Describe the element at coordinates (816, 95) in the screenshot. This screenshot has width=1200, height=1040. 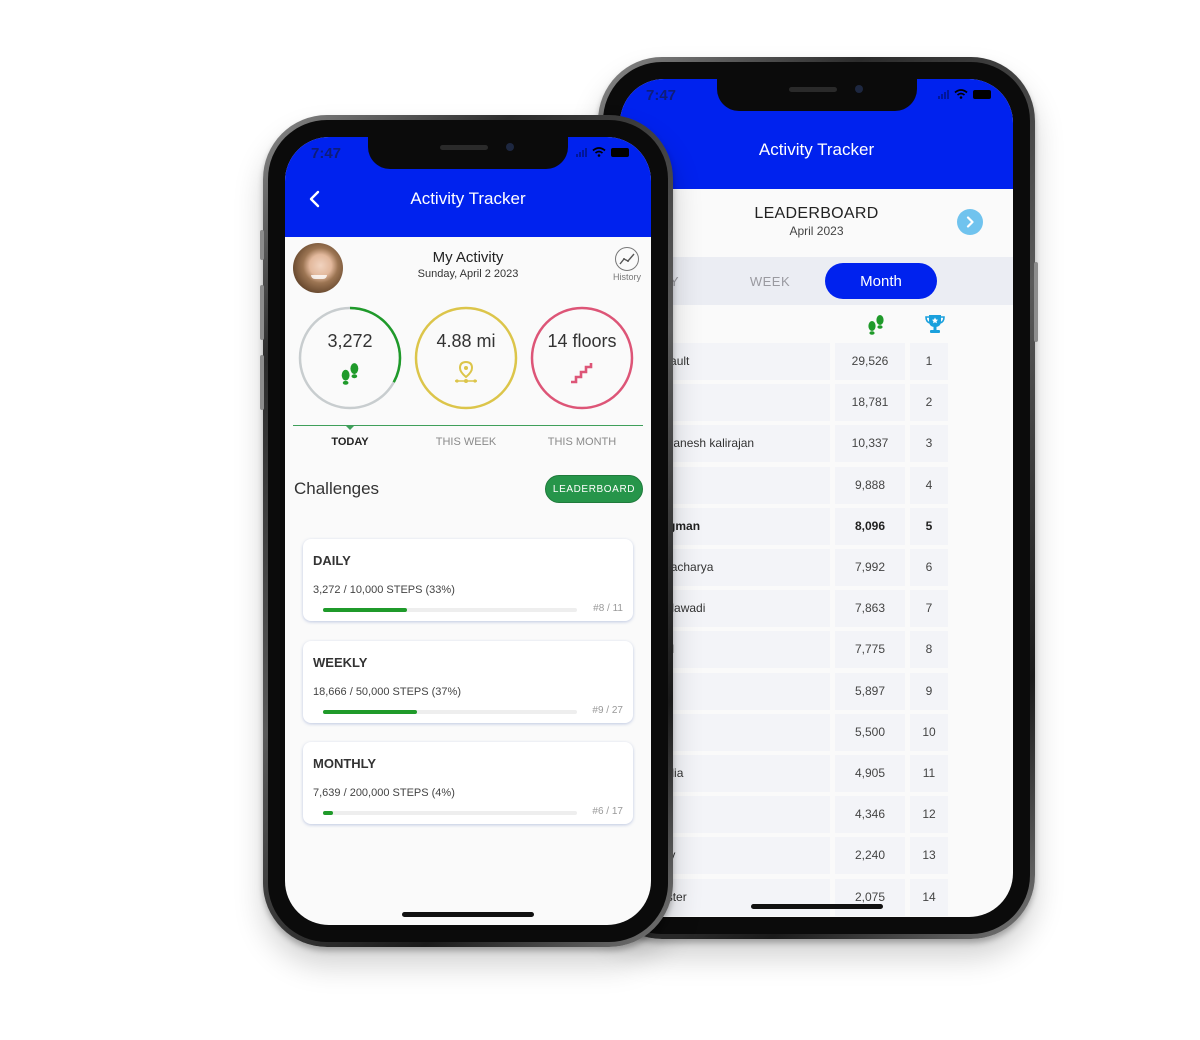
I see `notch` at that location.